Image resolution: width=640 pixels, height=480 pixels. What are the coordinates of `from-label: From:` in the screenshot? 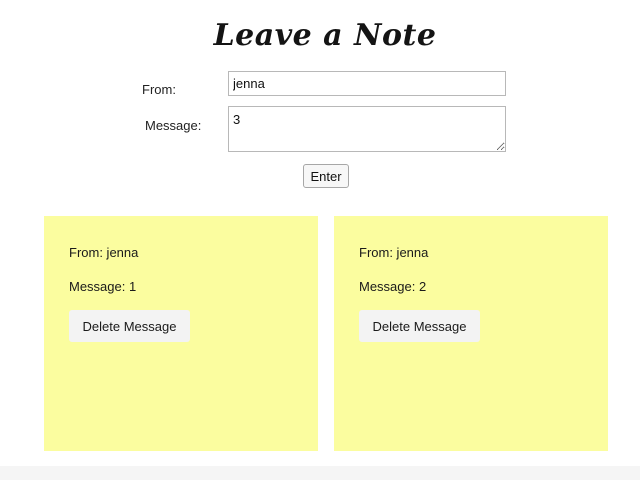 It's located at (159, 89).